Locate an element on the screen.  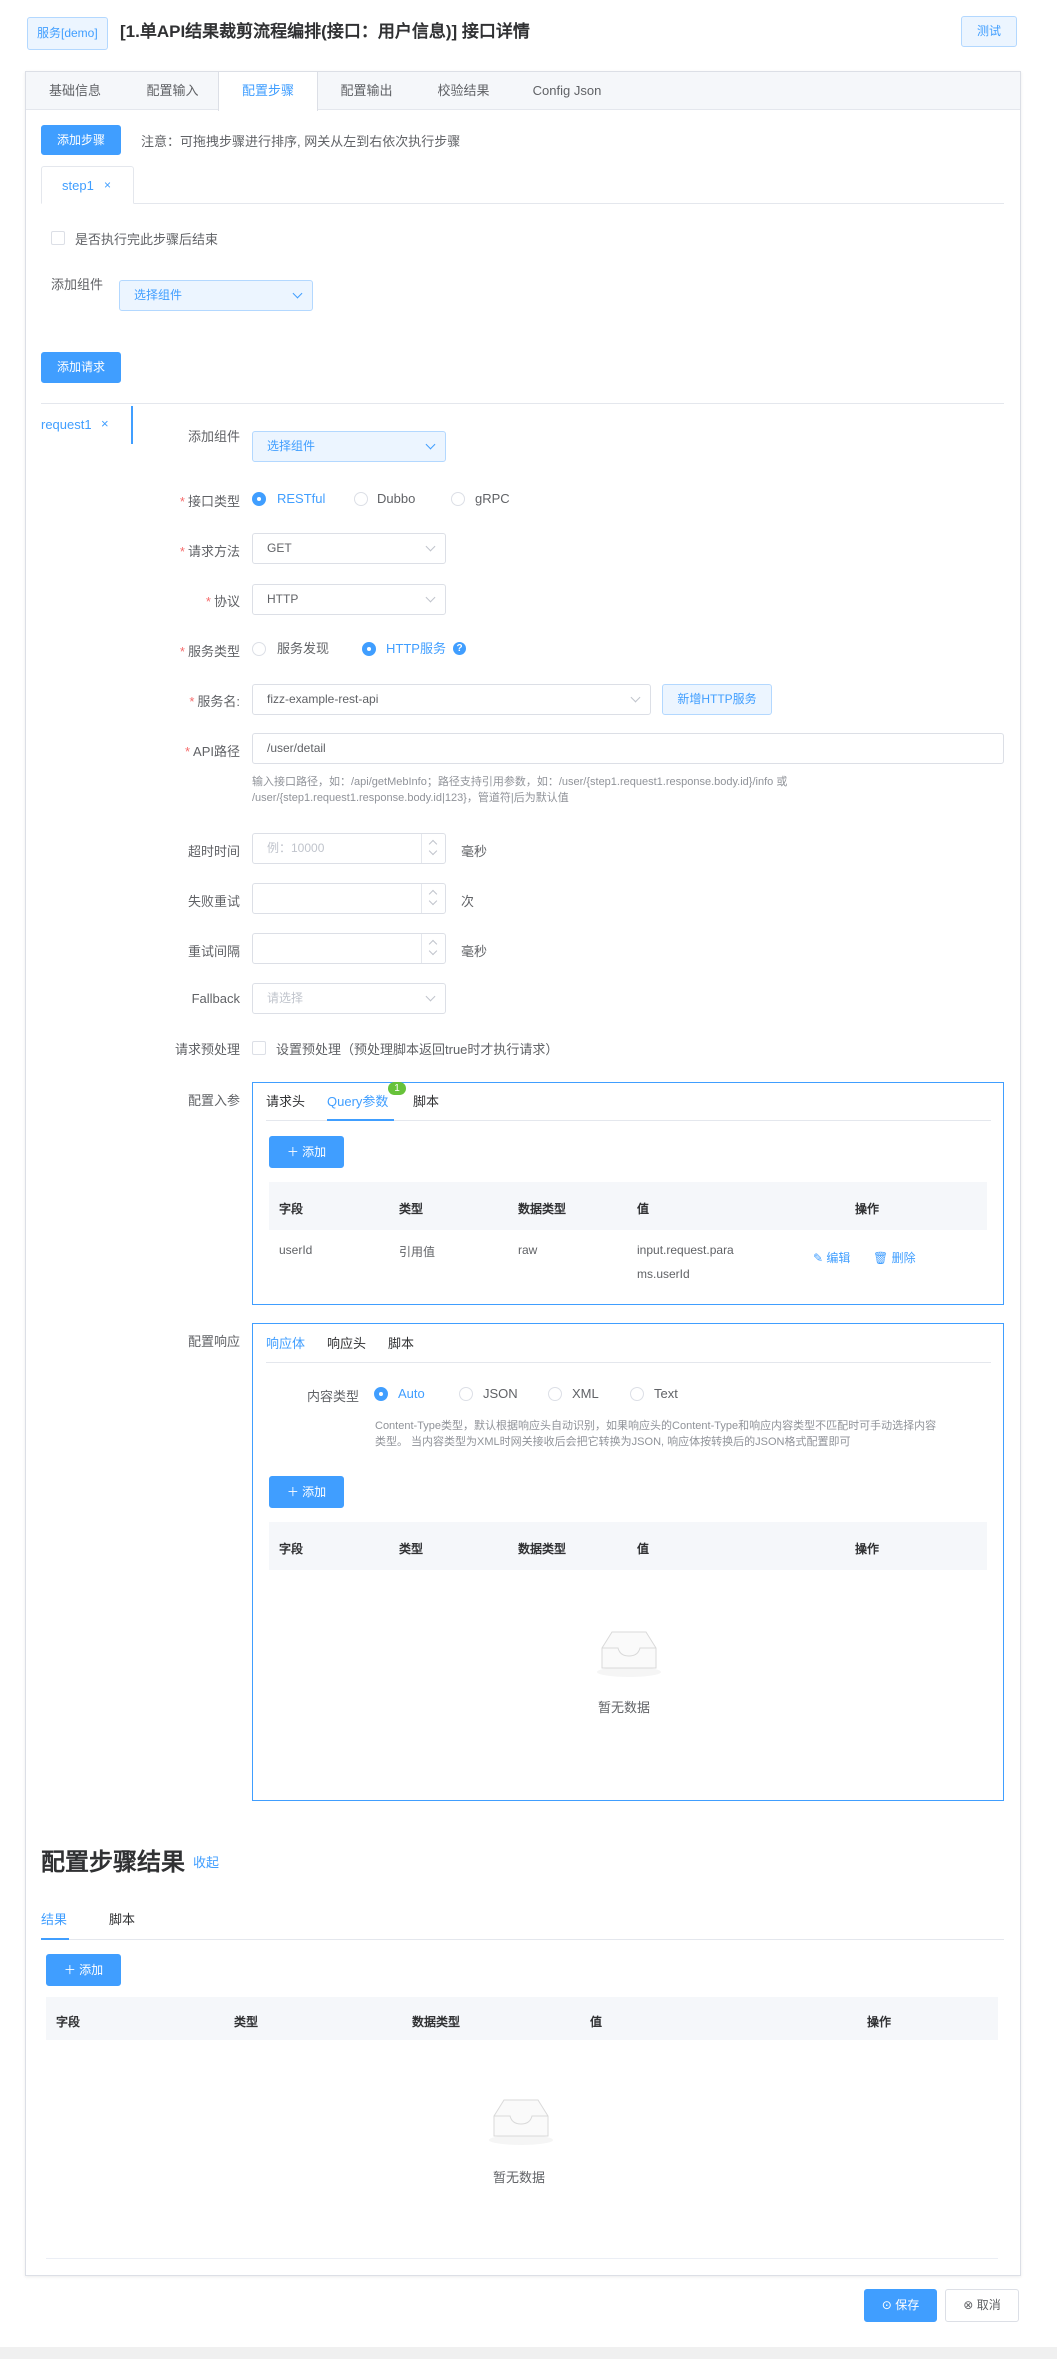
retry-input is located at coordinates (349, 898).